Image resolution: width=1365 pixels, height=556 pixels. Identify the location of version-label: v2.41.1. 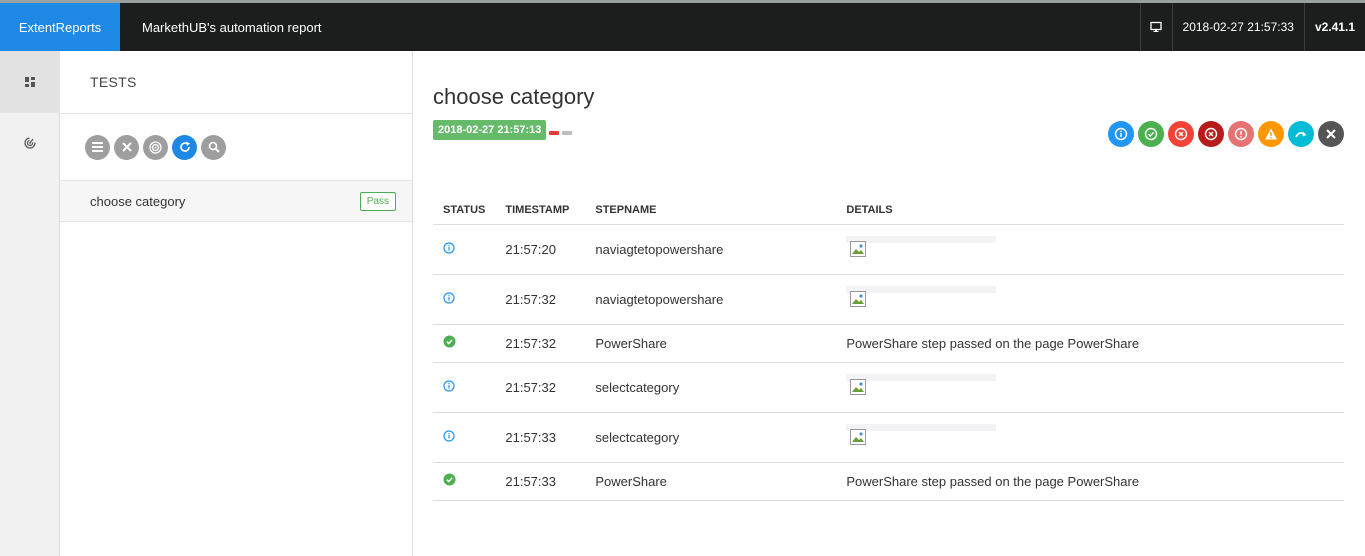
(1334, 27).